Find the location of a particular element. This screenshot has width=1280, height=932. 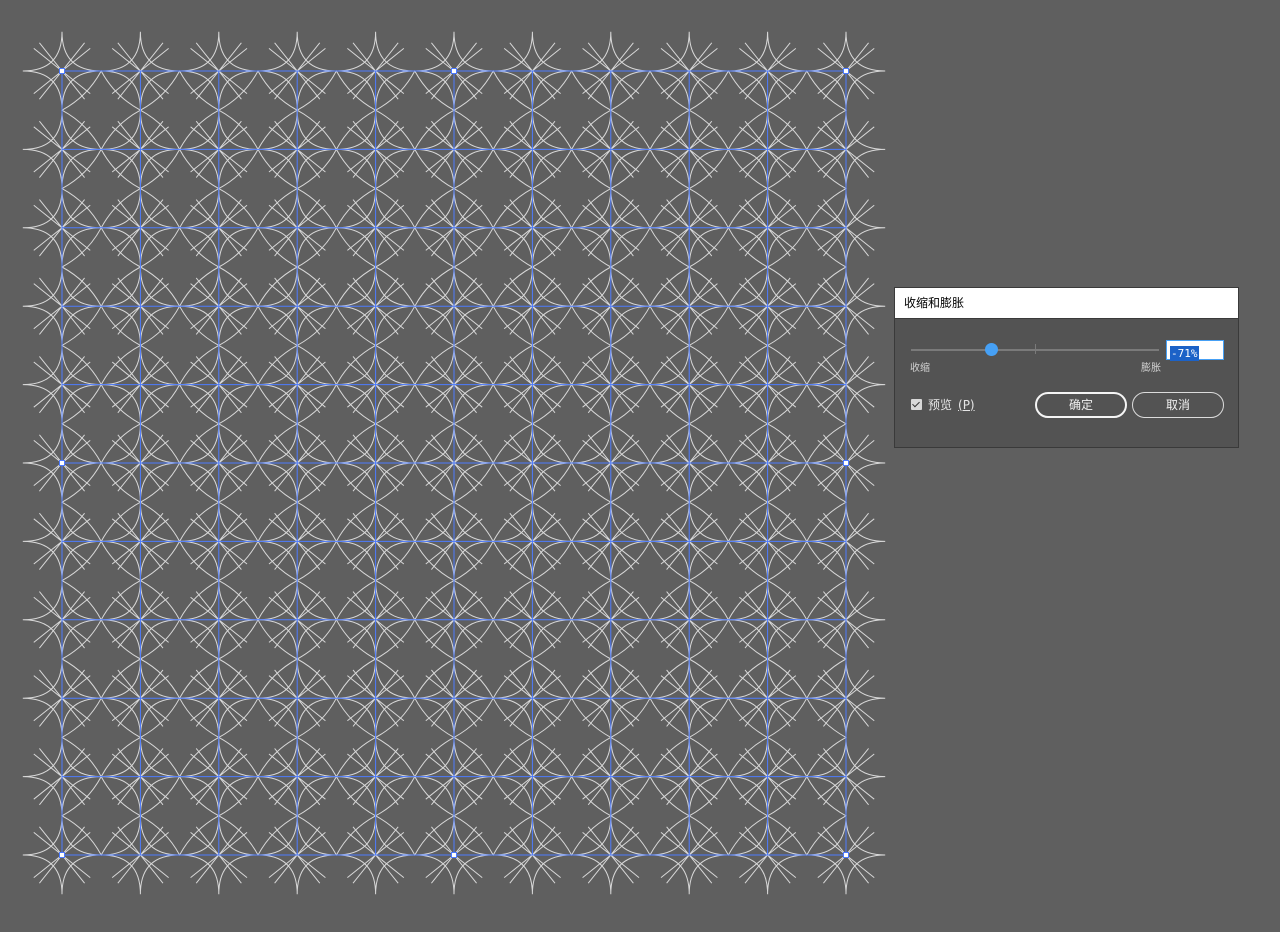

slider-center-tick is located at coordinates (1035, 349).